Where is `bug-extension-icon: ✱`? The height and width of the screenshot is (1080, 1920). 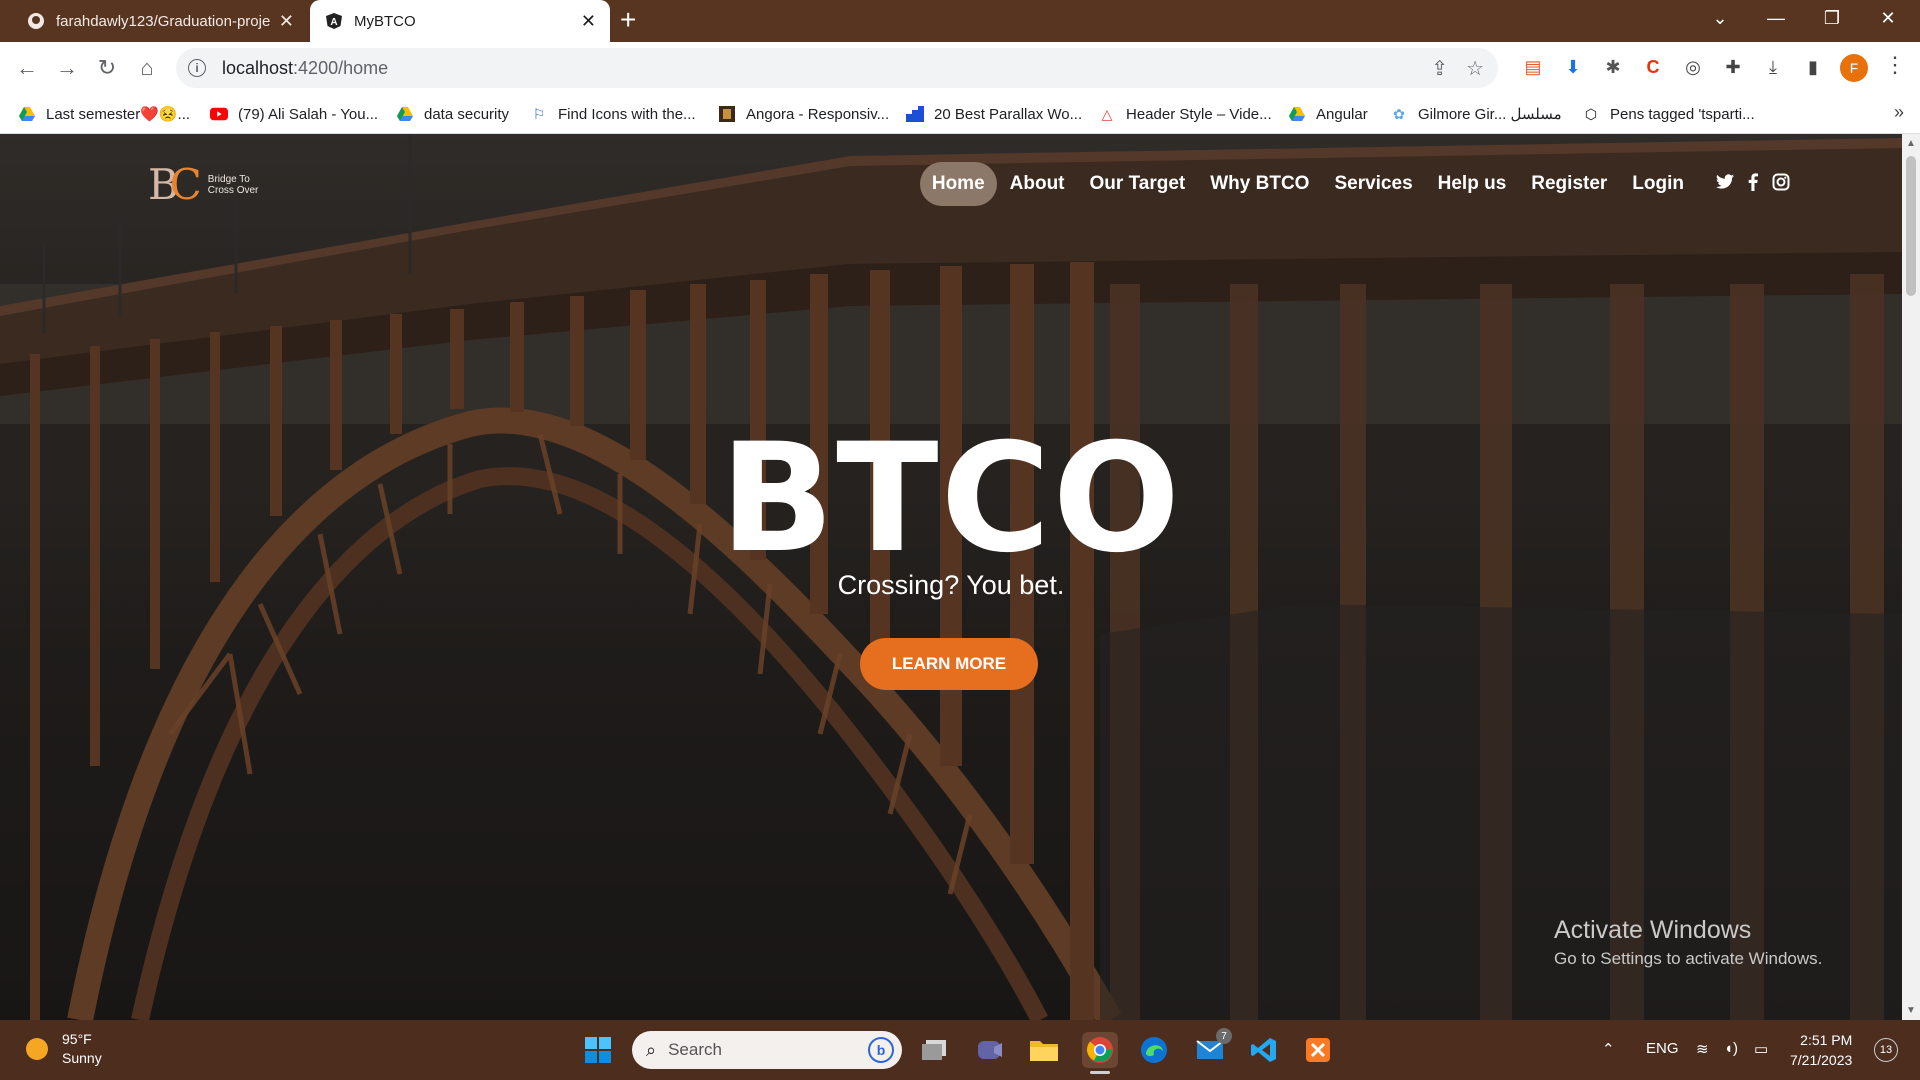 bug-extension-icon: ✱ is located at coordinates (1613, 67).